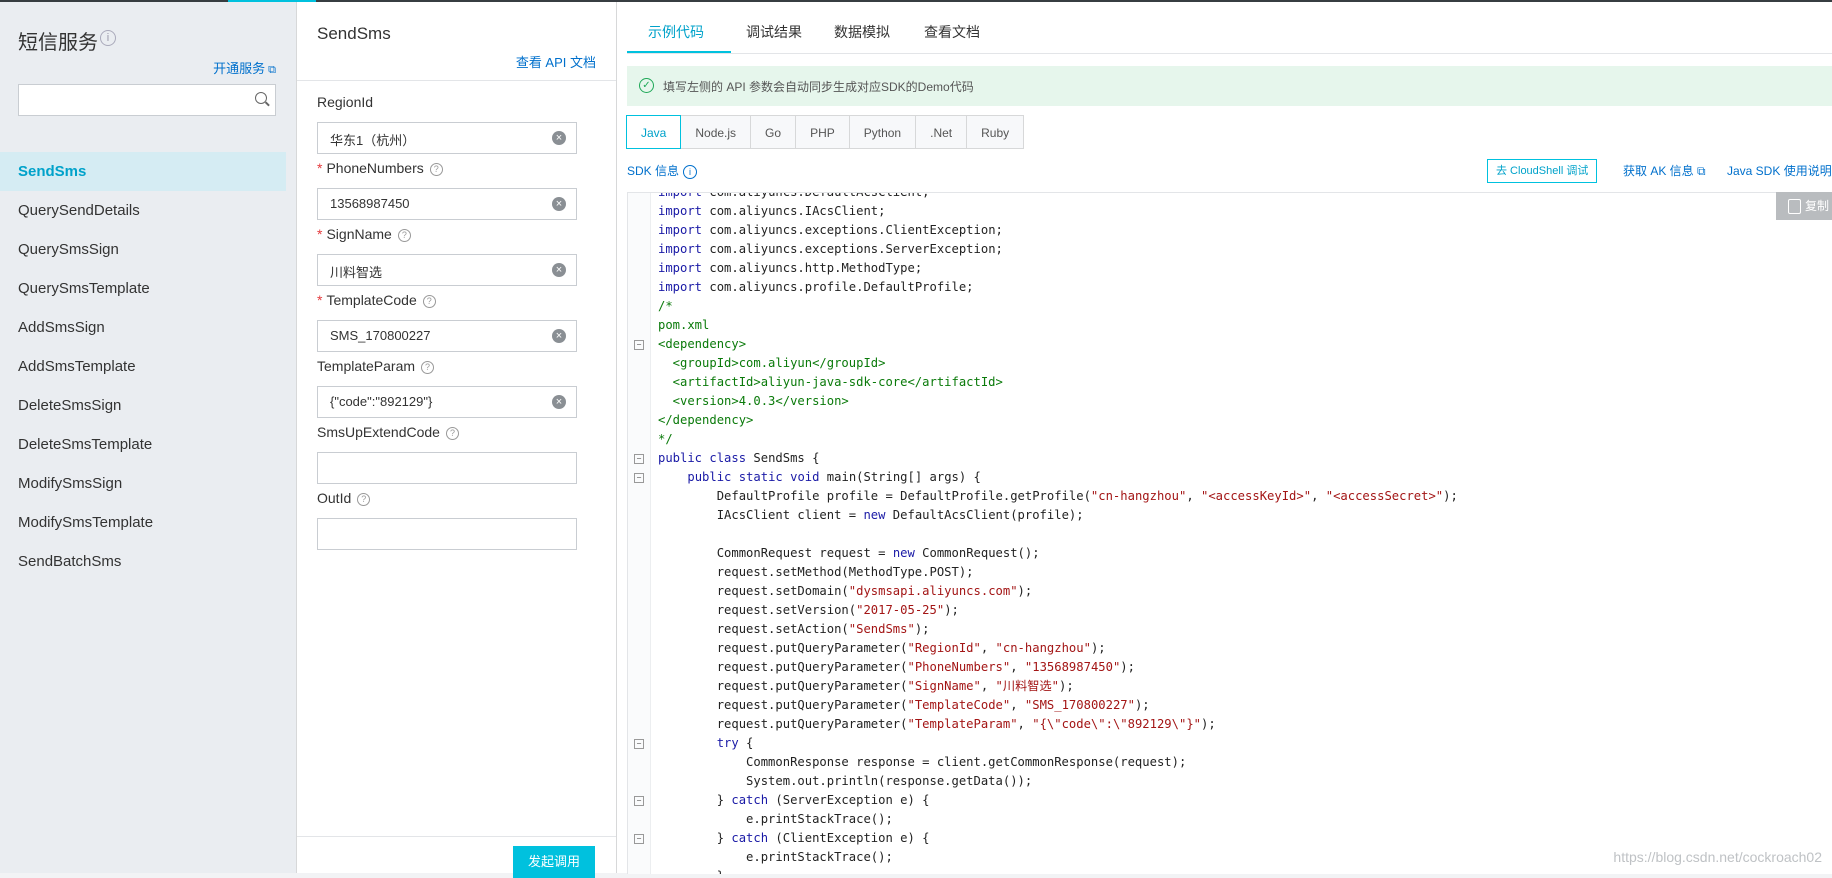 The image size is (1832, 878). I want to click on sidebar-item-addsmstemplate: AddSmsTemplate, so click(143, 366).